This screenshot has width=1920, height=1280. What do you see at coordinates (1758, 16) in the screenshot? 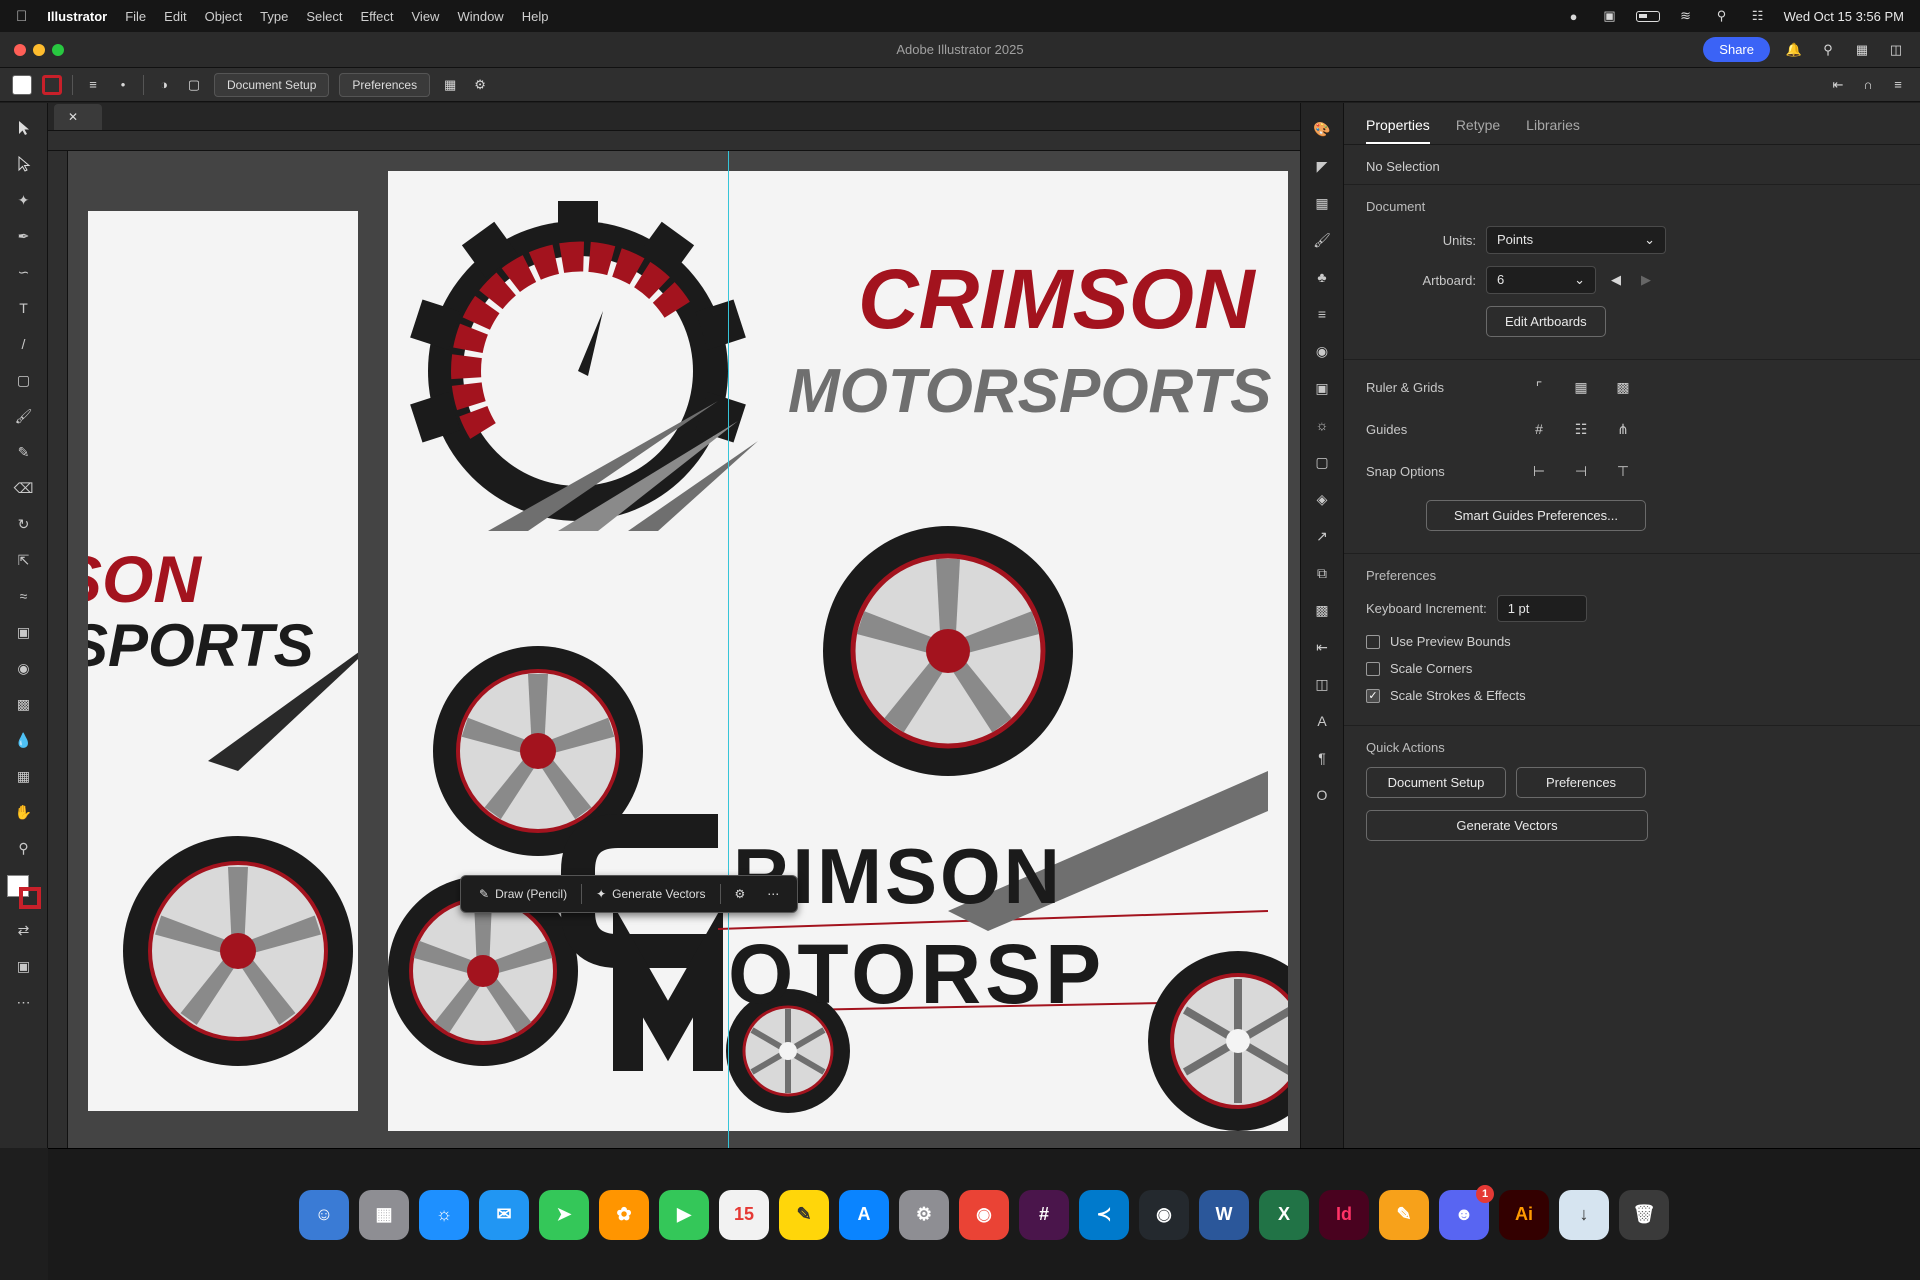
I see `control-center-icon: ☷` at bounding box center [1758, 16].